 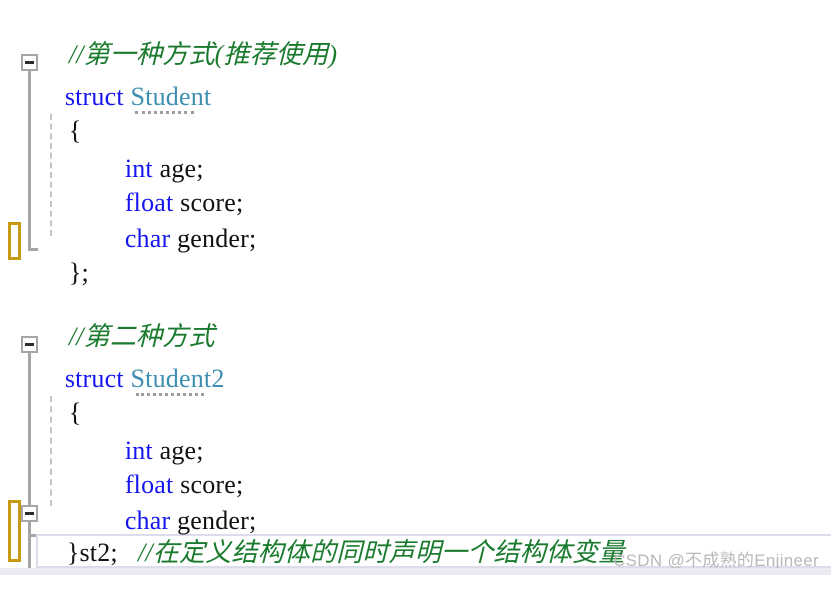 I want to click on brace-close-with-variable: }st2;, so click(x=92, y=552).